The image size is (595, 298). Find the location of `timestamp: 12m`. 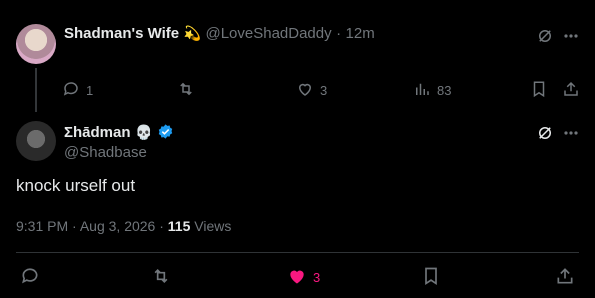

timestamp: 12m is located at coordinates (360, 33).